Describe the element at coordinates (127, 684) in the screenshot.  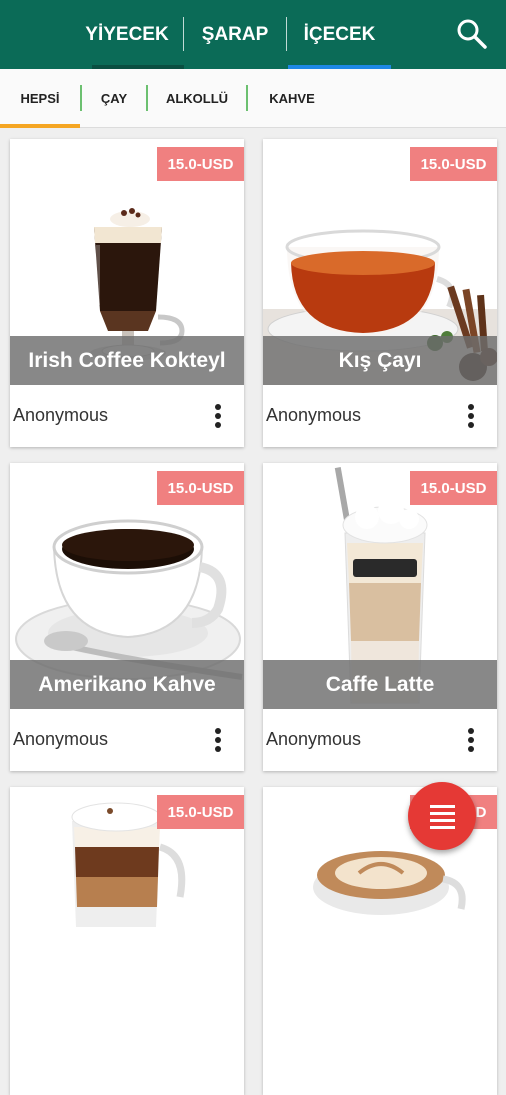
I see `product-title: Amerikano Kahve` at that location.